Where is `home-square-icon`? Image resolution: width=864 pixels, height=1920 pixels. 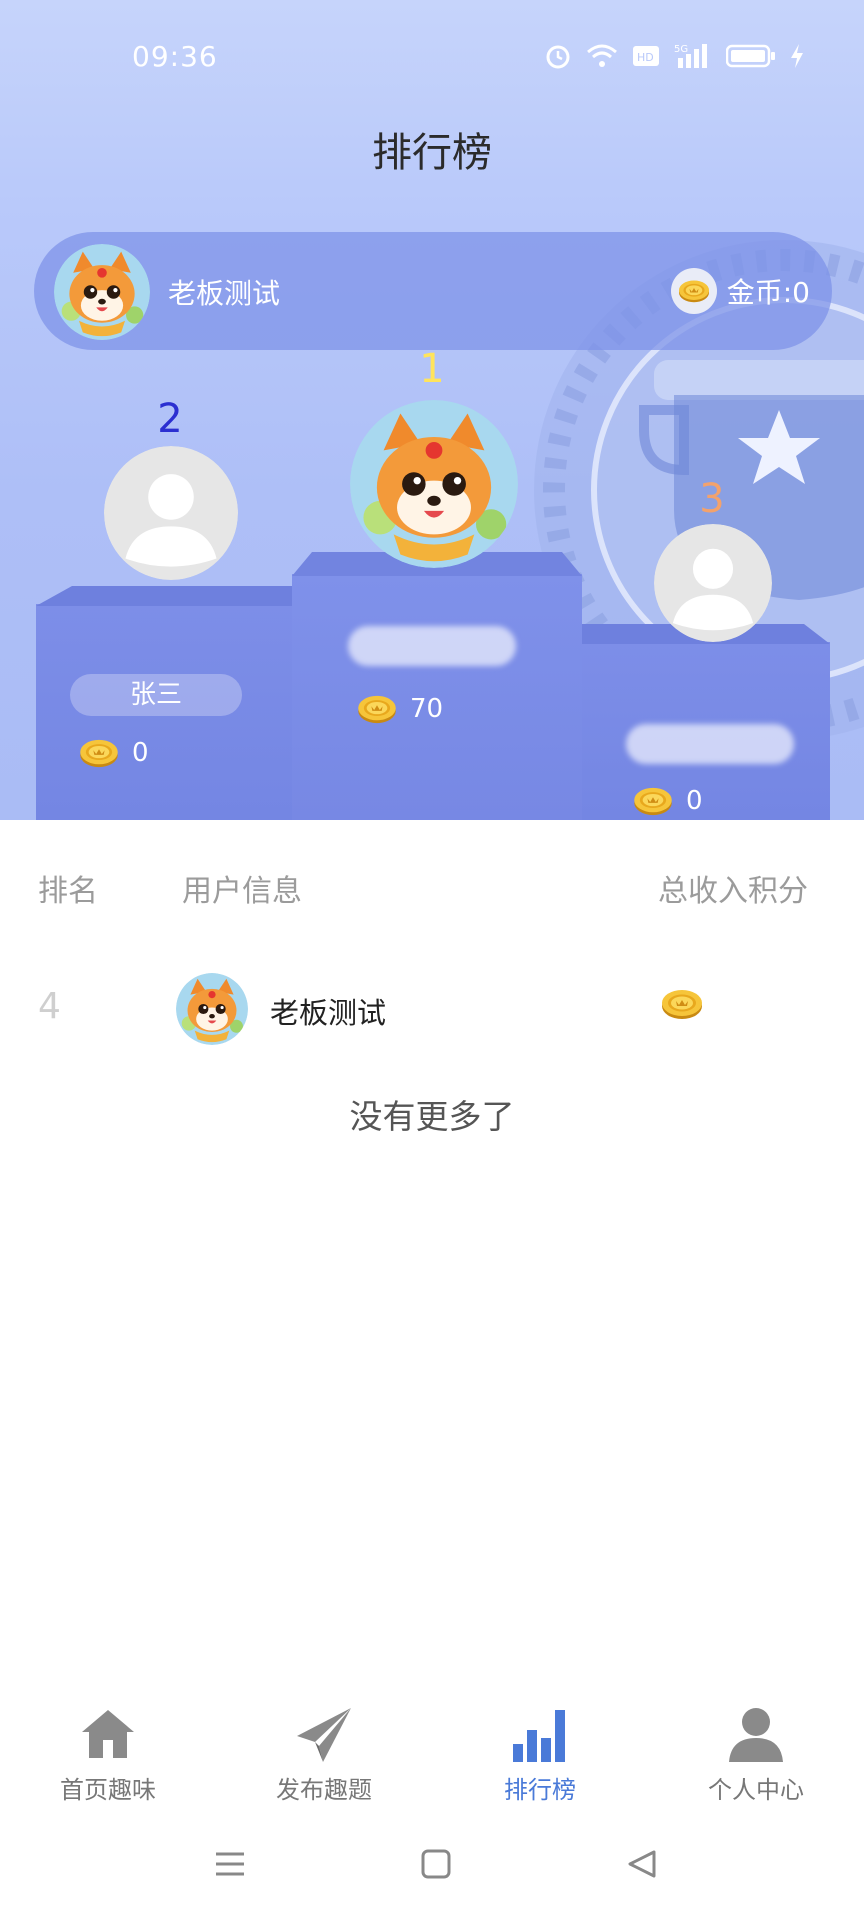
home-square-icon is located at coordinates (436, 1864).